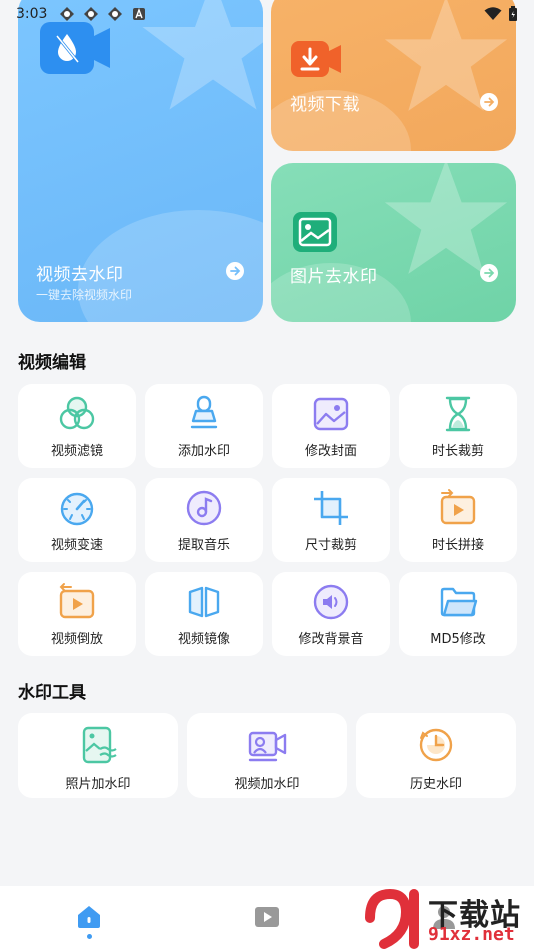 The image size is (534, 950). I want to click on logo-91-icon, so click(392, 918).